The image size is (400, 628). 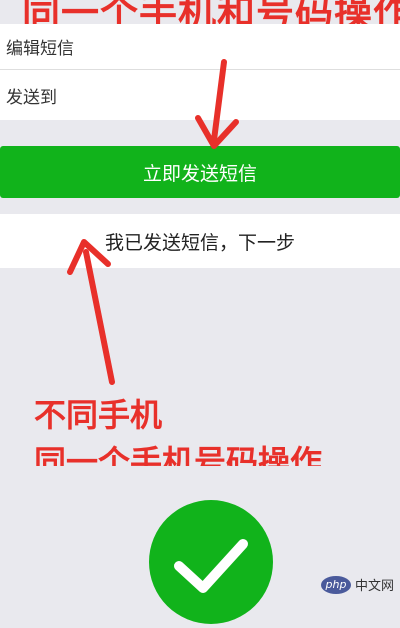 What do you see at coordinates (91, 312) in the screenshot?
I see `up-arrow-icon` at bounding box center [91, 312].